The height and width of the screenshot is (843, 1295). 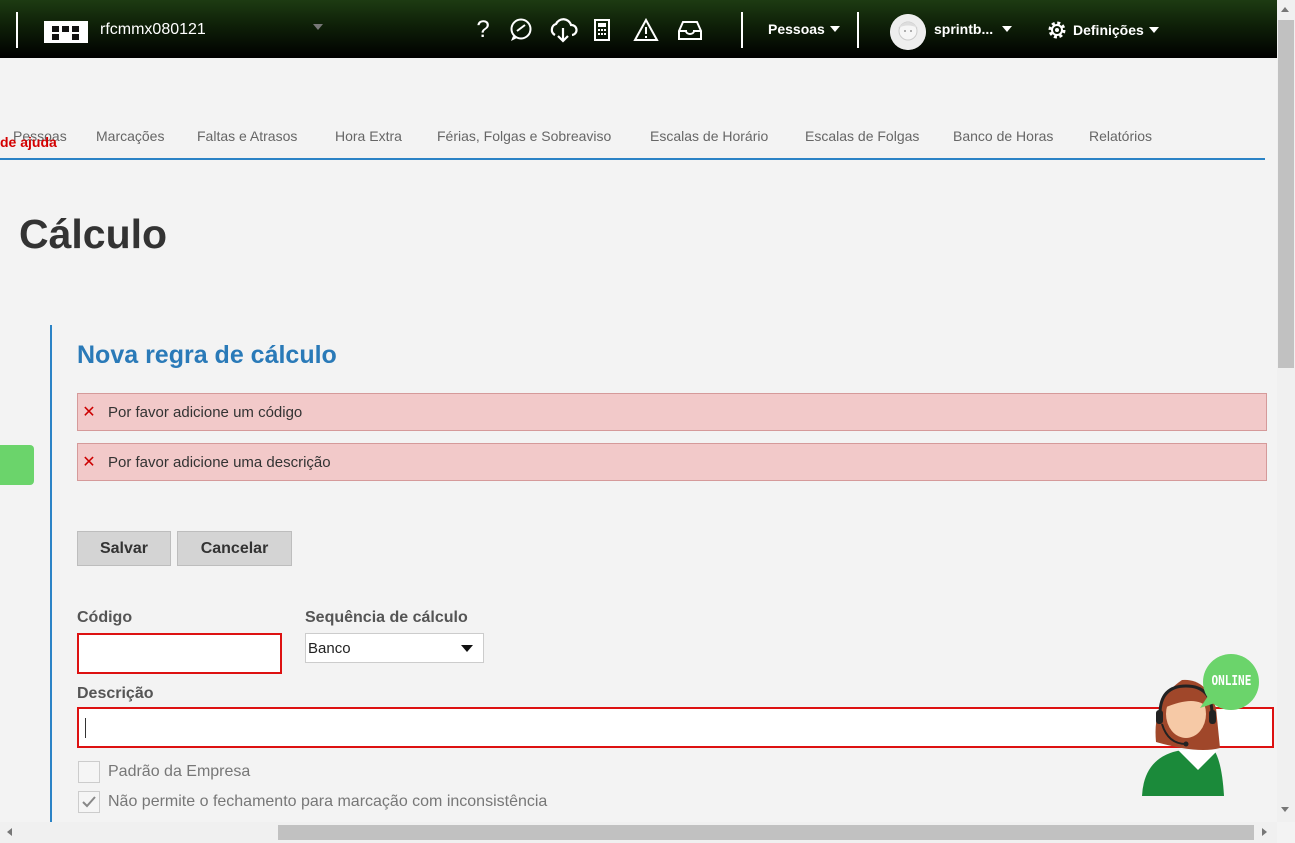 I want to click on cancel-button: Cancelar, so click(x=234, y=548).